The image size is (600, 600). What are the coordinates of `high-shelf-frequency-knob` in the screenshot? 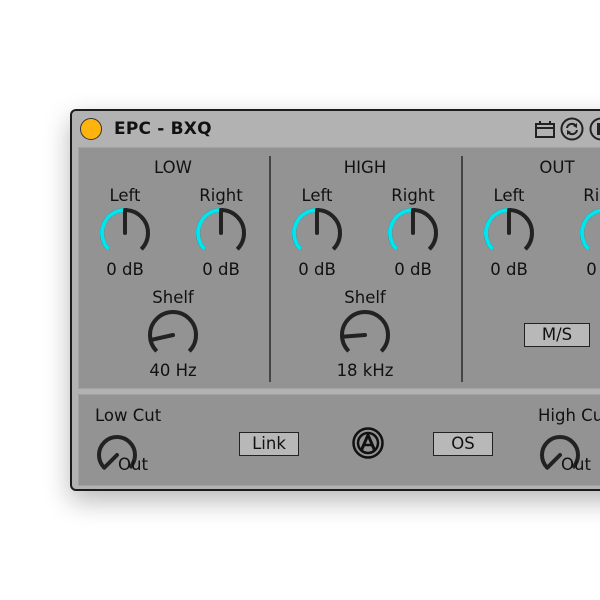 It's located at (365, 335).